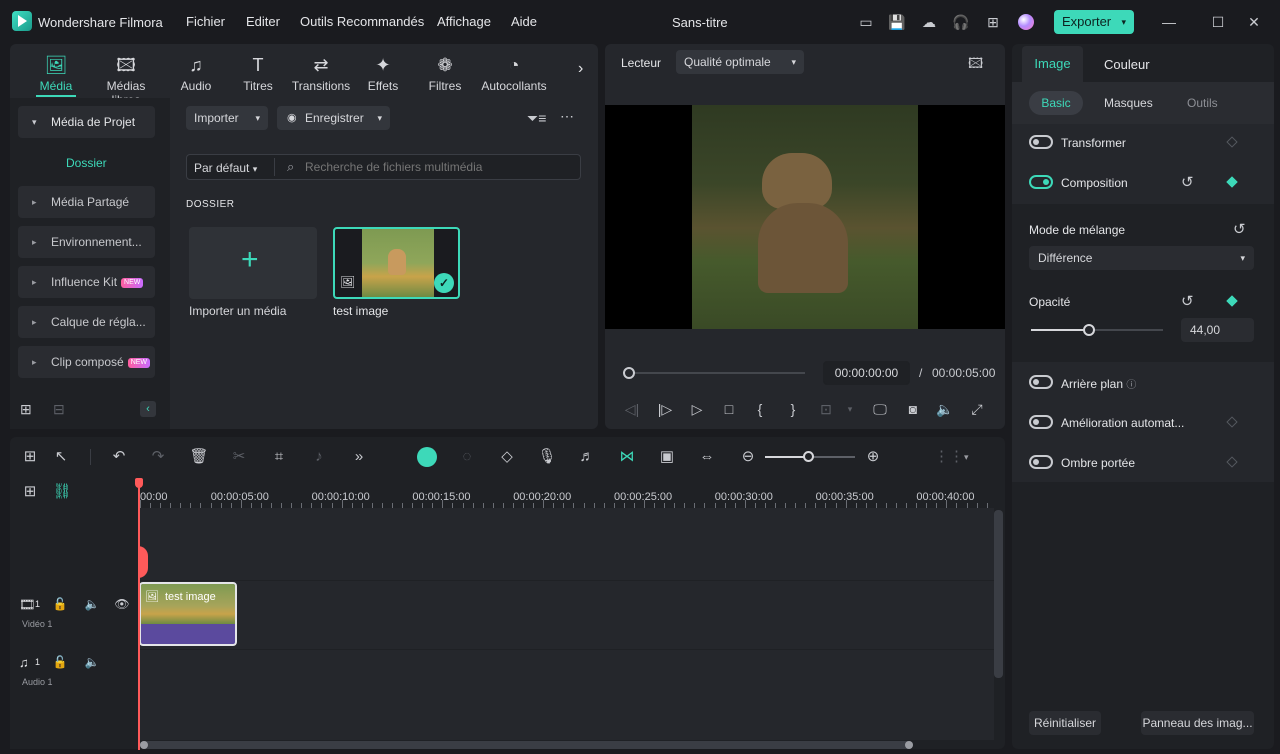 This screenshot has height=754, width=1280. I want to click on select-tool-icon: ↖, so click(61, 457).